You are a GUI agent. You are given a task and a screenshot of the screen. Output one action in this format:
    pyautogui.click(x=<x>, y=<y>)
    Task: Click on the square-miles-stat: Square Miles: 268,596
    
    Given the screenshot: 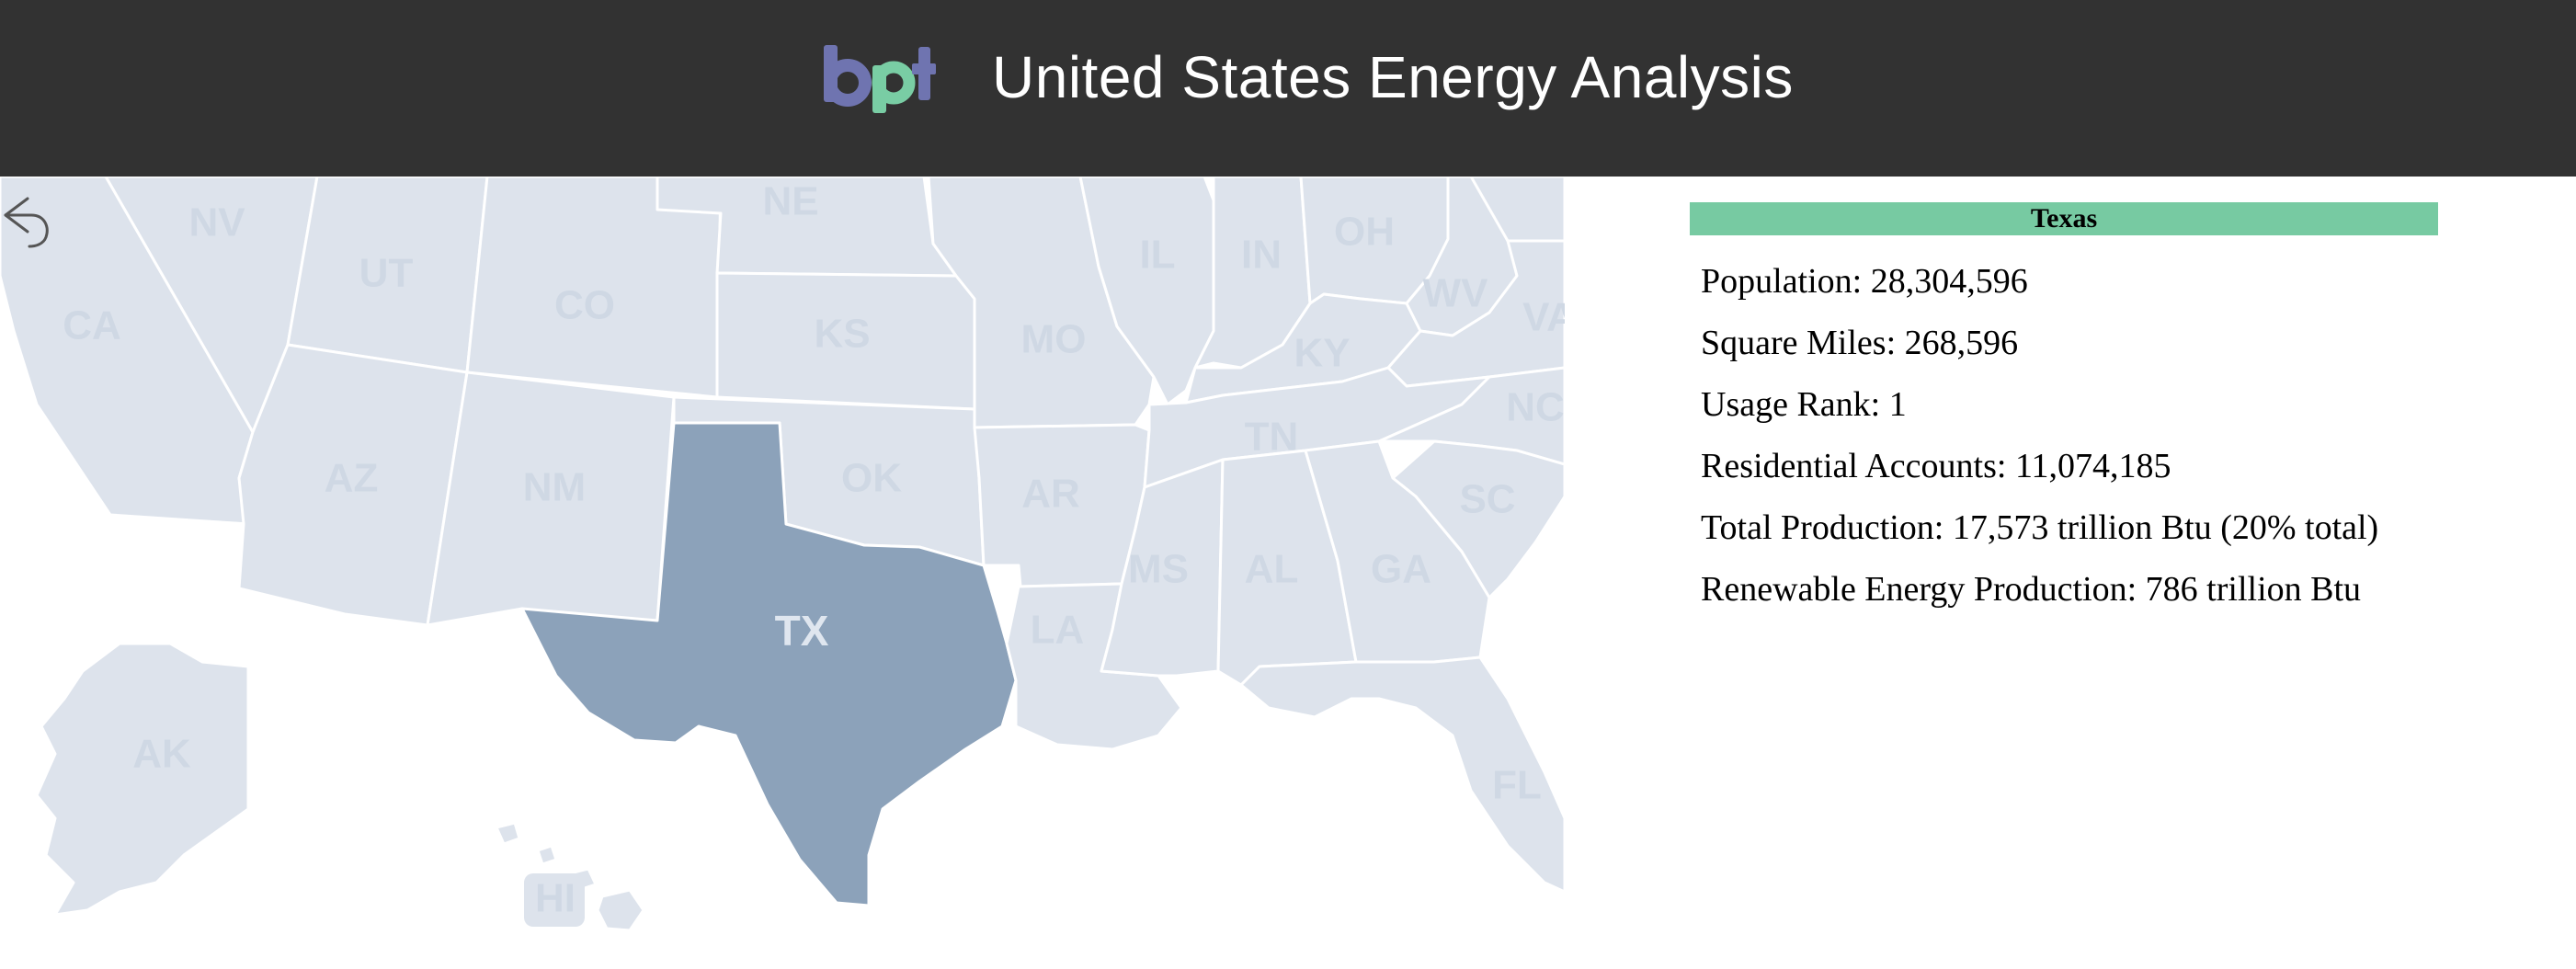 What is the action you would take?
    pyautogui.click(x=1860, y=343)
    